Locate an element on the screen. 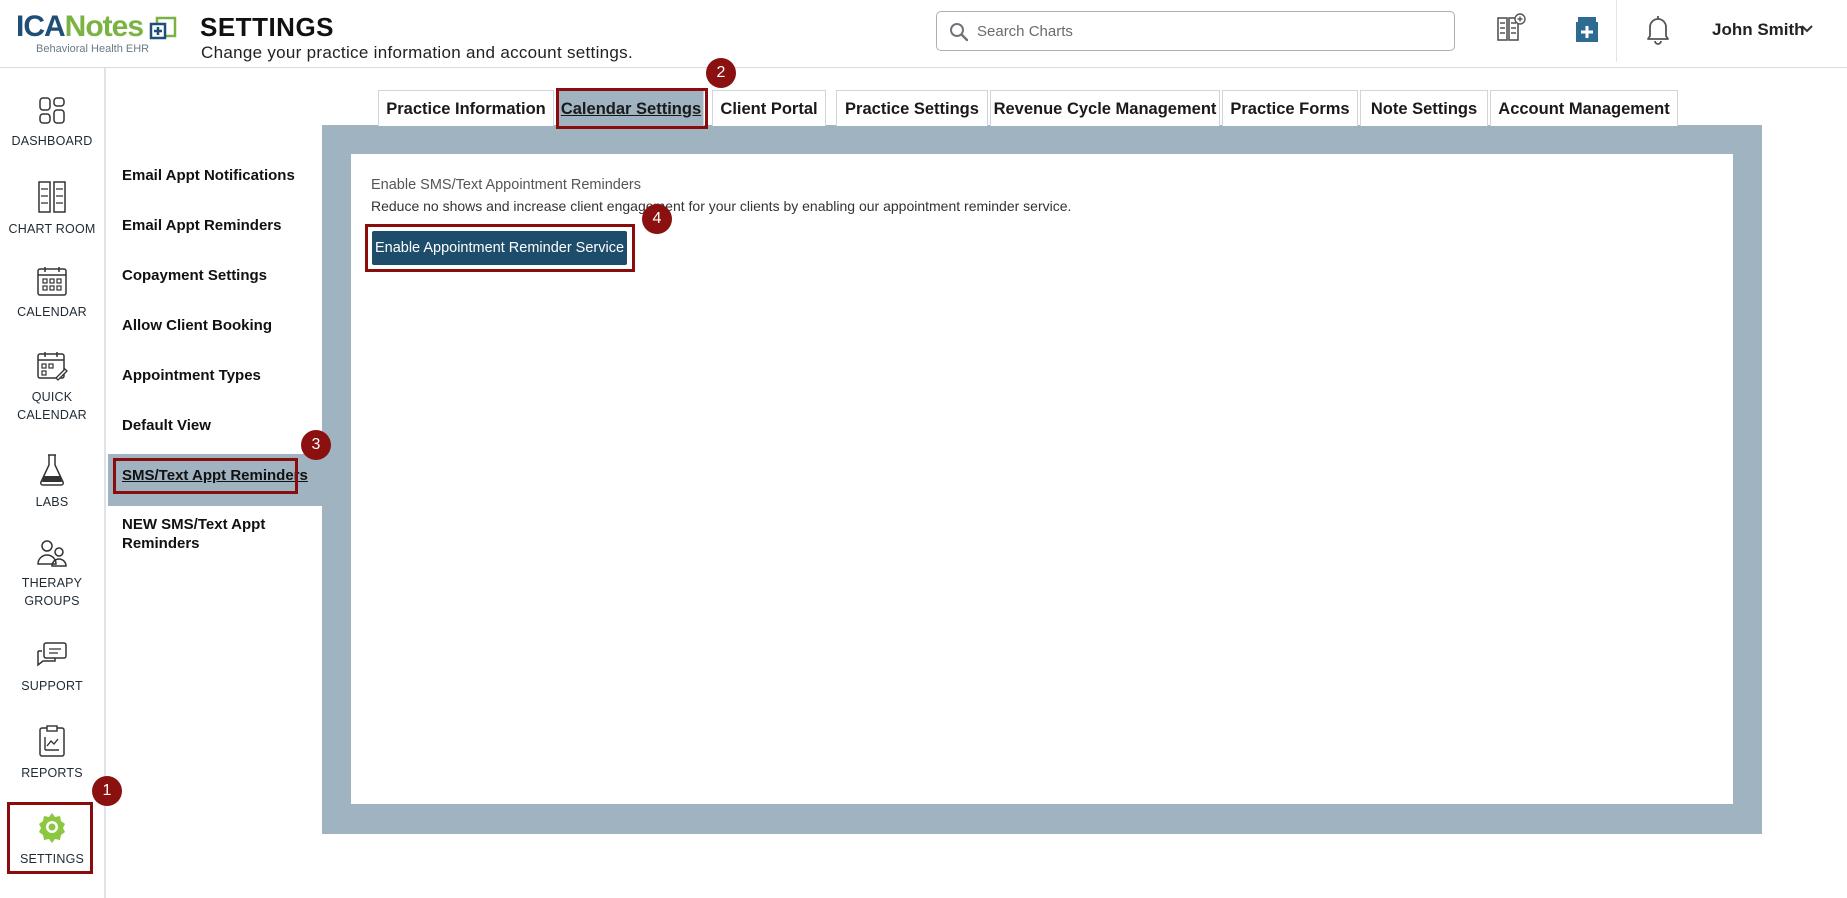  tab-label: Note Settings is located at coordinates (1424, 109).